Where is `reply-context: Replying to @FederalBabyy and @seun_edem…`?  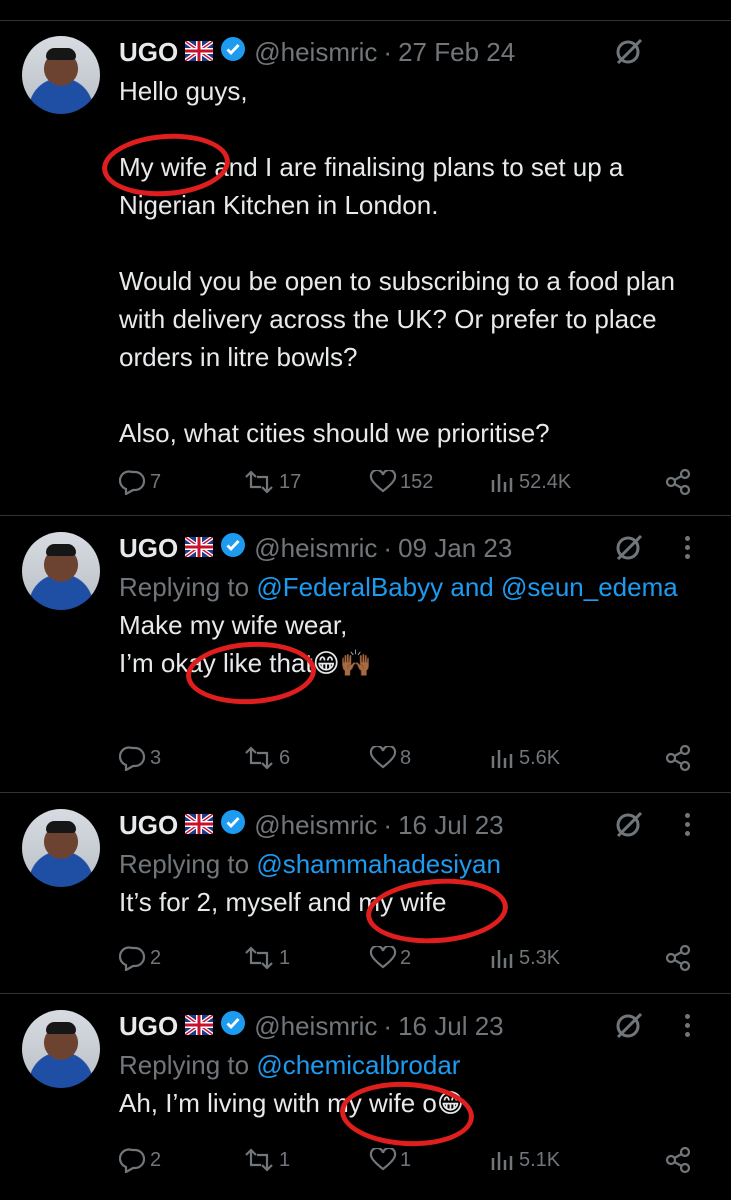
reply-context: Replying to @FederalBabyy and @seun_edem… is located at coordinates (414, 587).